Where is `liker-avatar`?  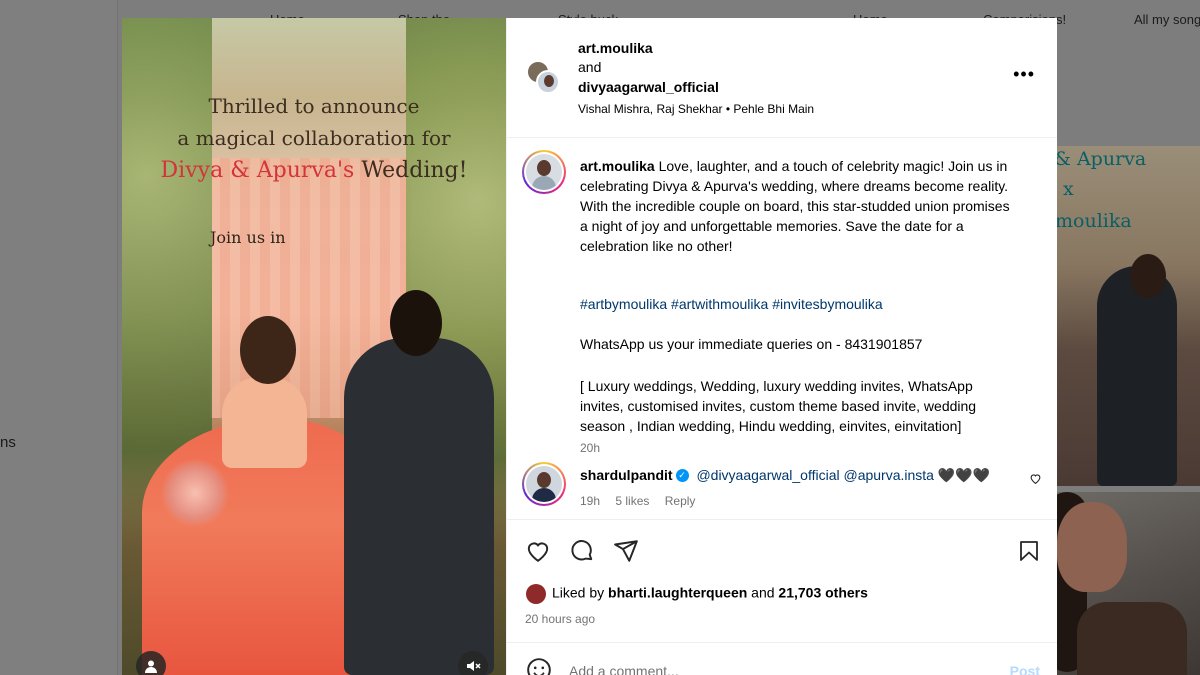 liker-avatar is located at coordinates (536, 594).